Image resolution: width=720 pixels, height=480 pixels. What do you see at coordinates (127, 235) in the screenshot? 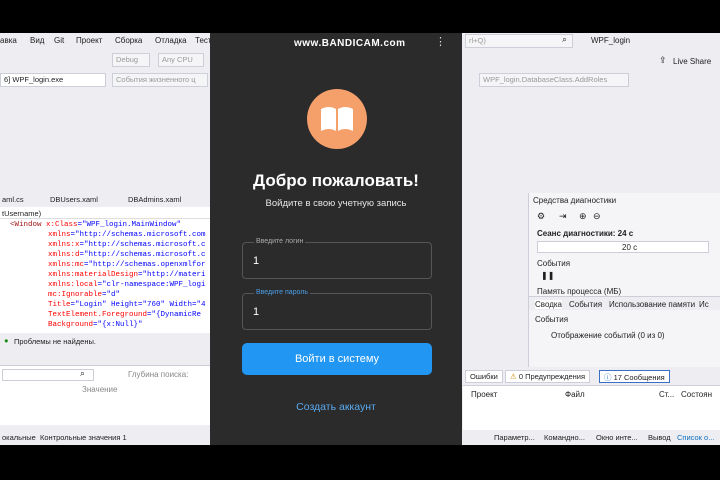
I see `code-line: xmlns="http://schemas.microsoft.com` at bounding box center [127, 235].